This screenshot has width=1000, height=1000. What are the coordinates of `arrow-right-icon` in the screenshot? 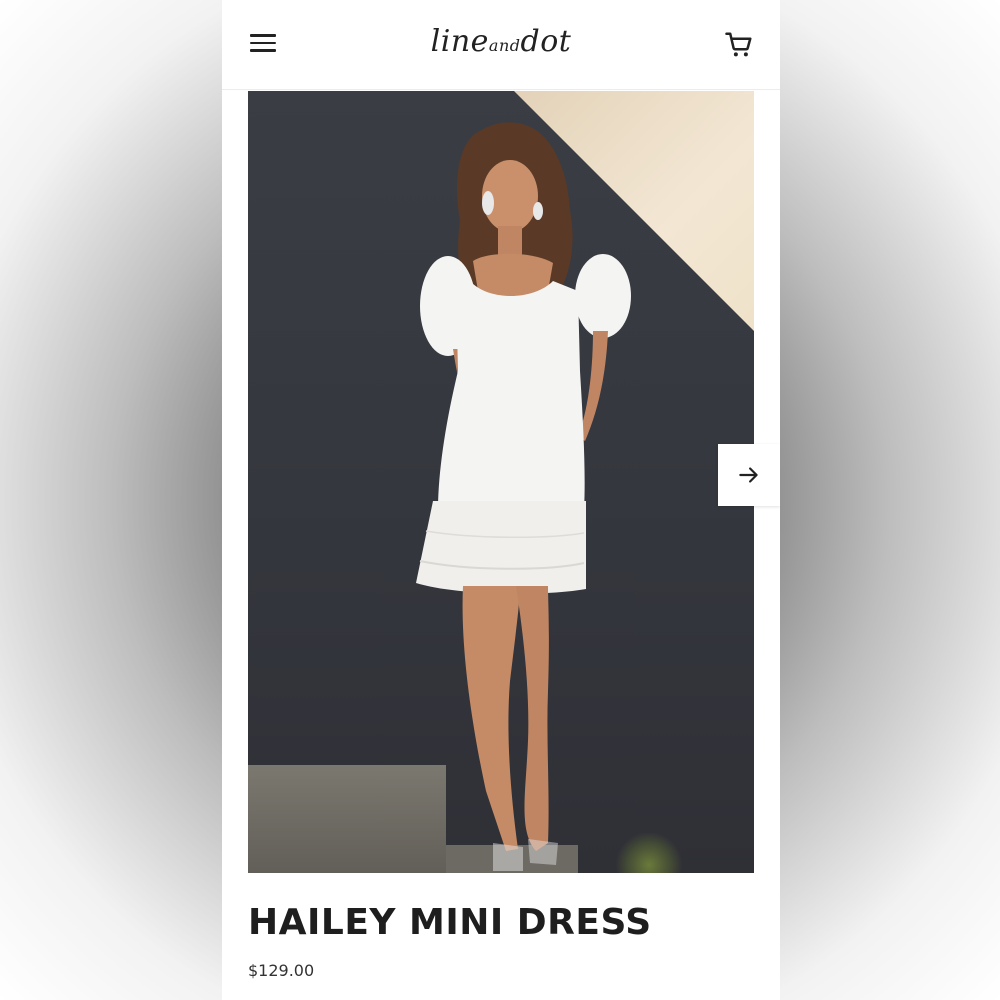 It's located at (748, 475).